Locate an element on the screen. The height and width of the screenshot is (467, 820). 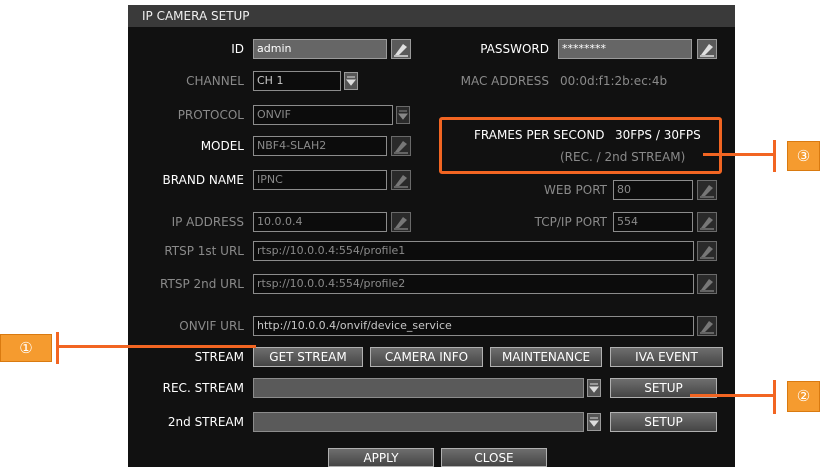
id-field: admin is located at coordinates (320, 49).